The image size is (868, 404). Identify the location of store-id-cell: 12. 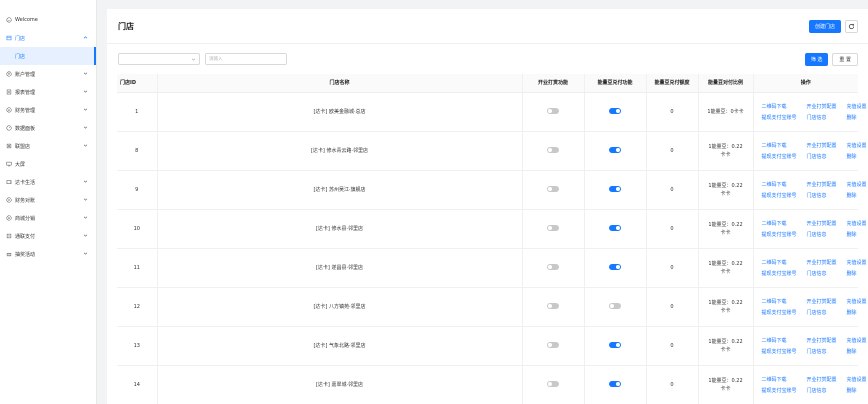
(137, 307).